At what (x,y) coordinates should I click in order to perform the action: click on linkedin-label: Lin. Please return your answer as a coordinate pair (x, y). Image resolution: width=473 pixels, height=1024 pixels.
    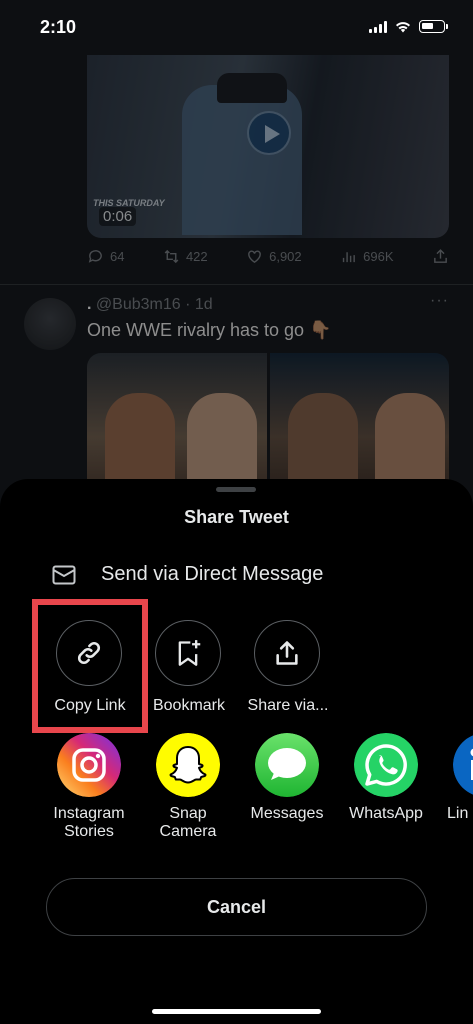
    Looking at the image, I should click on (458, 813).